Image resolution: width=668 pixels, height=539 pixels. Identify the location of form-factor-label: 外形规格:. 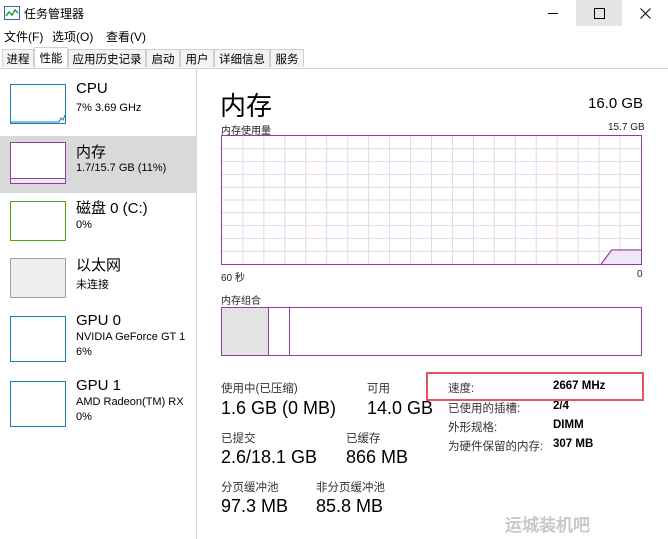
(473, 428).